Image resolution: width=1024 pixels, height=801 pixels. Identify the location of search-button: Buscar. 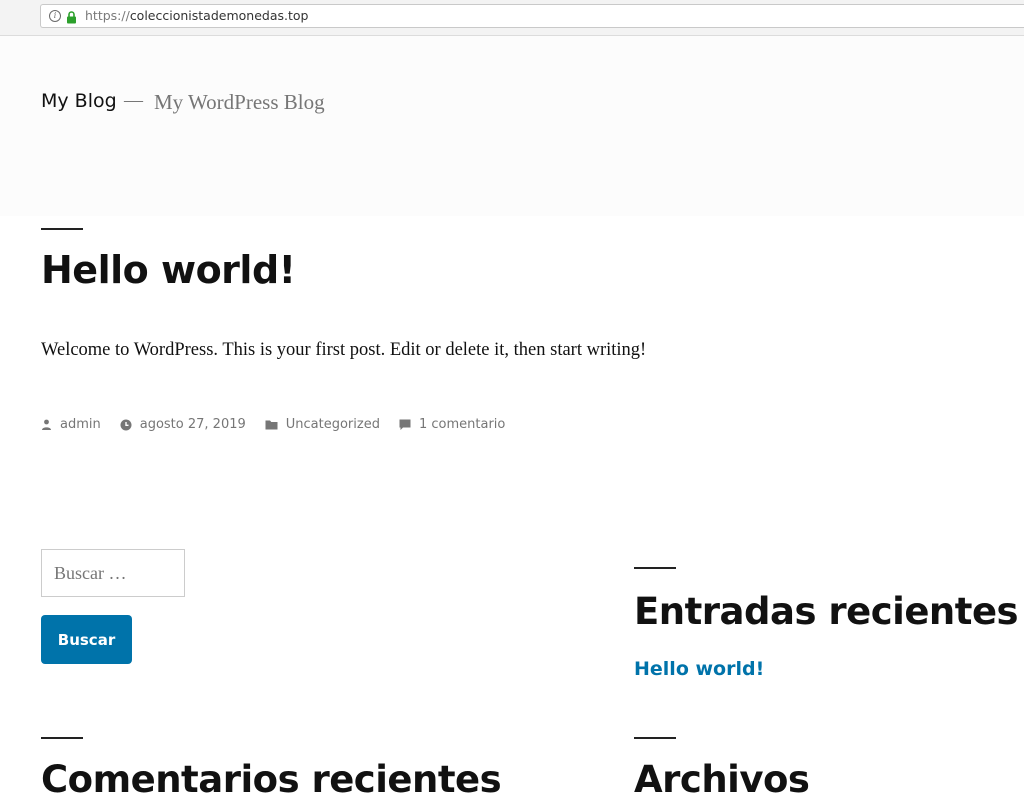
(86, 639).